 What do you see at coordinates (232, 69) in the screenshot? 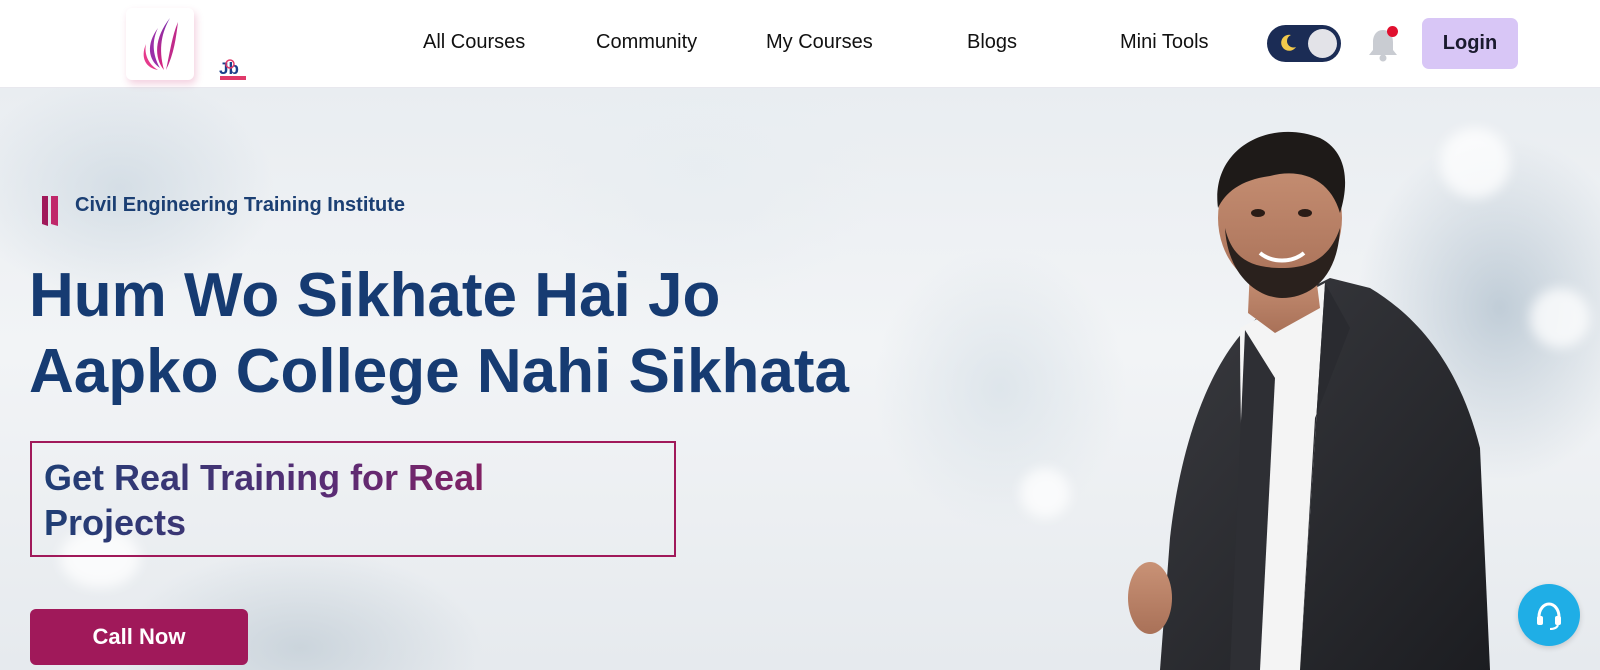
I see `job-builder-logo-icon: Jb` at bounding box center [232, 69].